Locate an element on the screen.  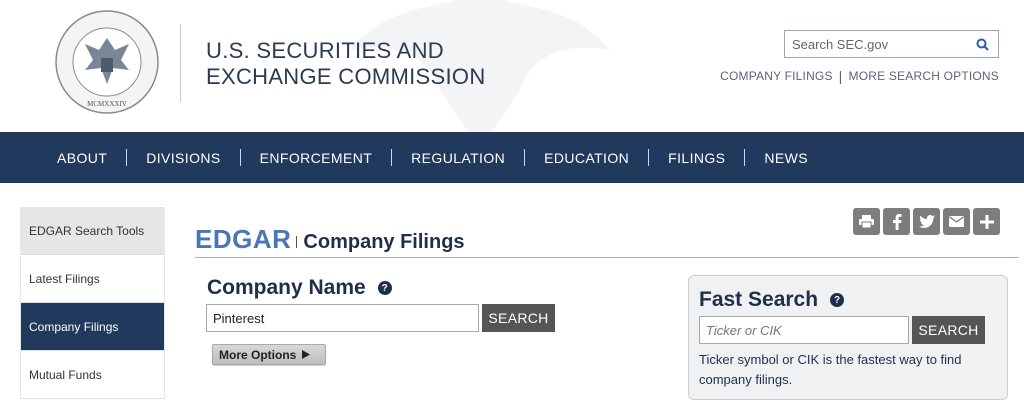
twitter-icon is located at coordinates (926, 221).